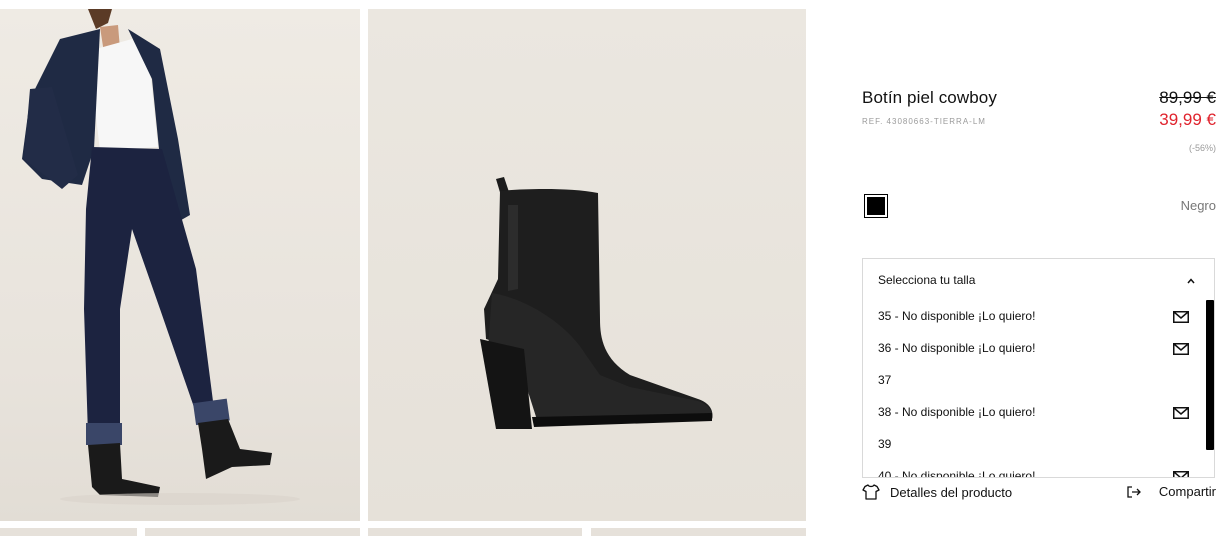 The image size is (1226, 536). Describe the element at coordinates (1038, 349) in the screenshot. I see `size-option: 36 - No disponible ¡Lo quiero!` at that location.